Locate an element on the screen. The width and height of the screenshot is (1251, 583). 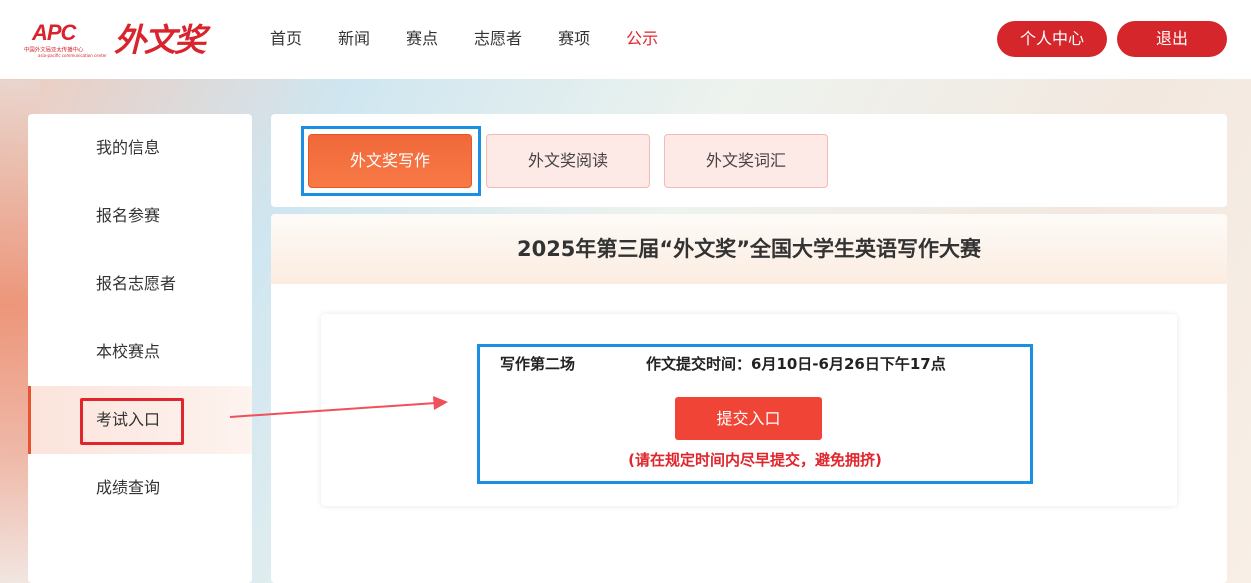
exam-session-name: 写作第二场 is located at coordinates (538, 364).